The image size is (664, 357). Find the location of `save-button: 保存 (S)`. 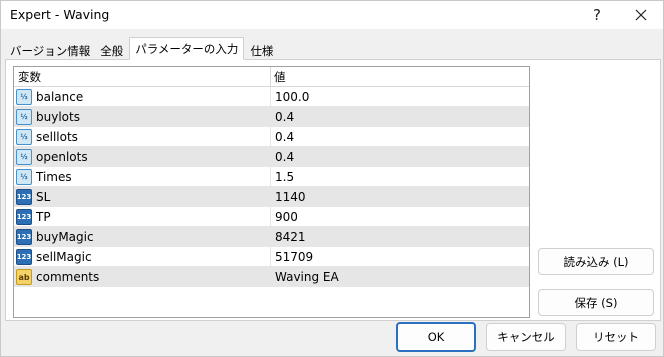

save-button: 保存 (S) is located at coordinates (596, 302).